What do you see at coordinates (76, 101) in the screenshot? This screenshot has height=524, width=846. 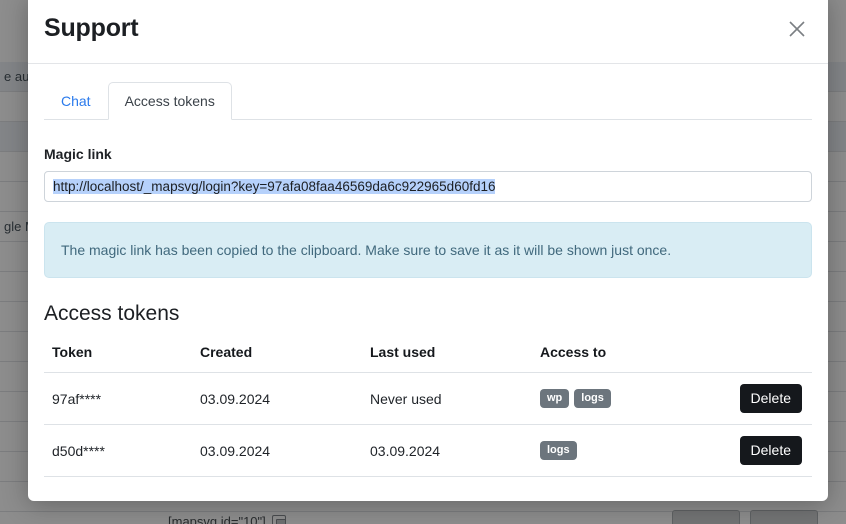 I see `tab-chat: Chat` at bounding box center [76, 101].